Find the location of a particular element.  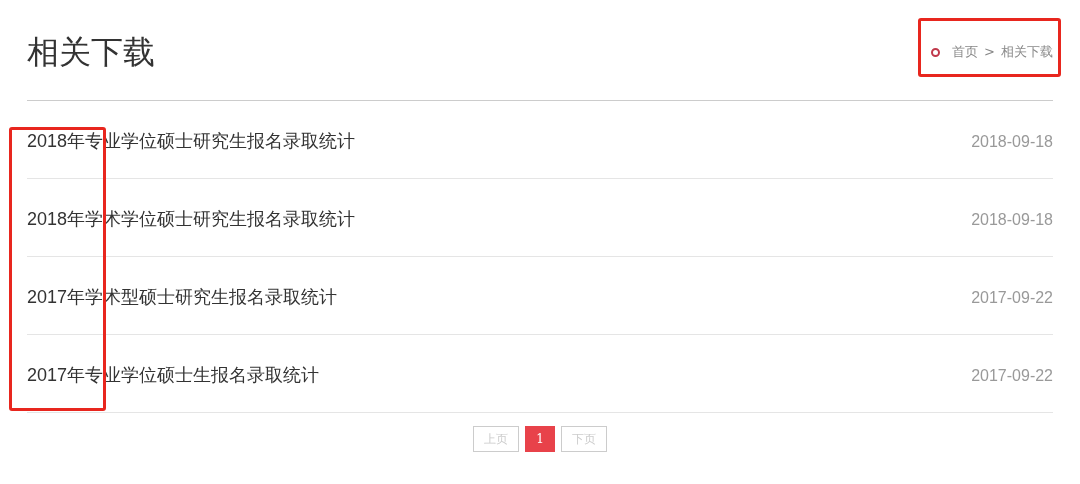

breadcrumb-link: 首页 is located at coordinates (965, 52).